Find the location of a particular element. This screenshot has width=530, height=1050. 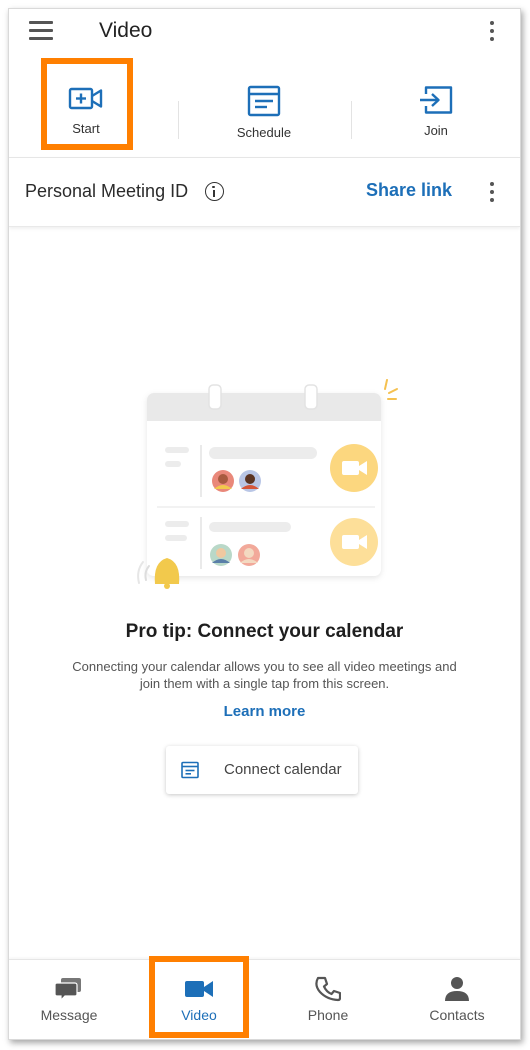

nav-item-phone: Phone is located at coordinates (328, 999).